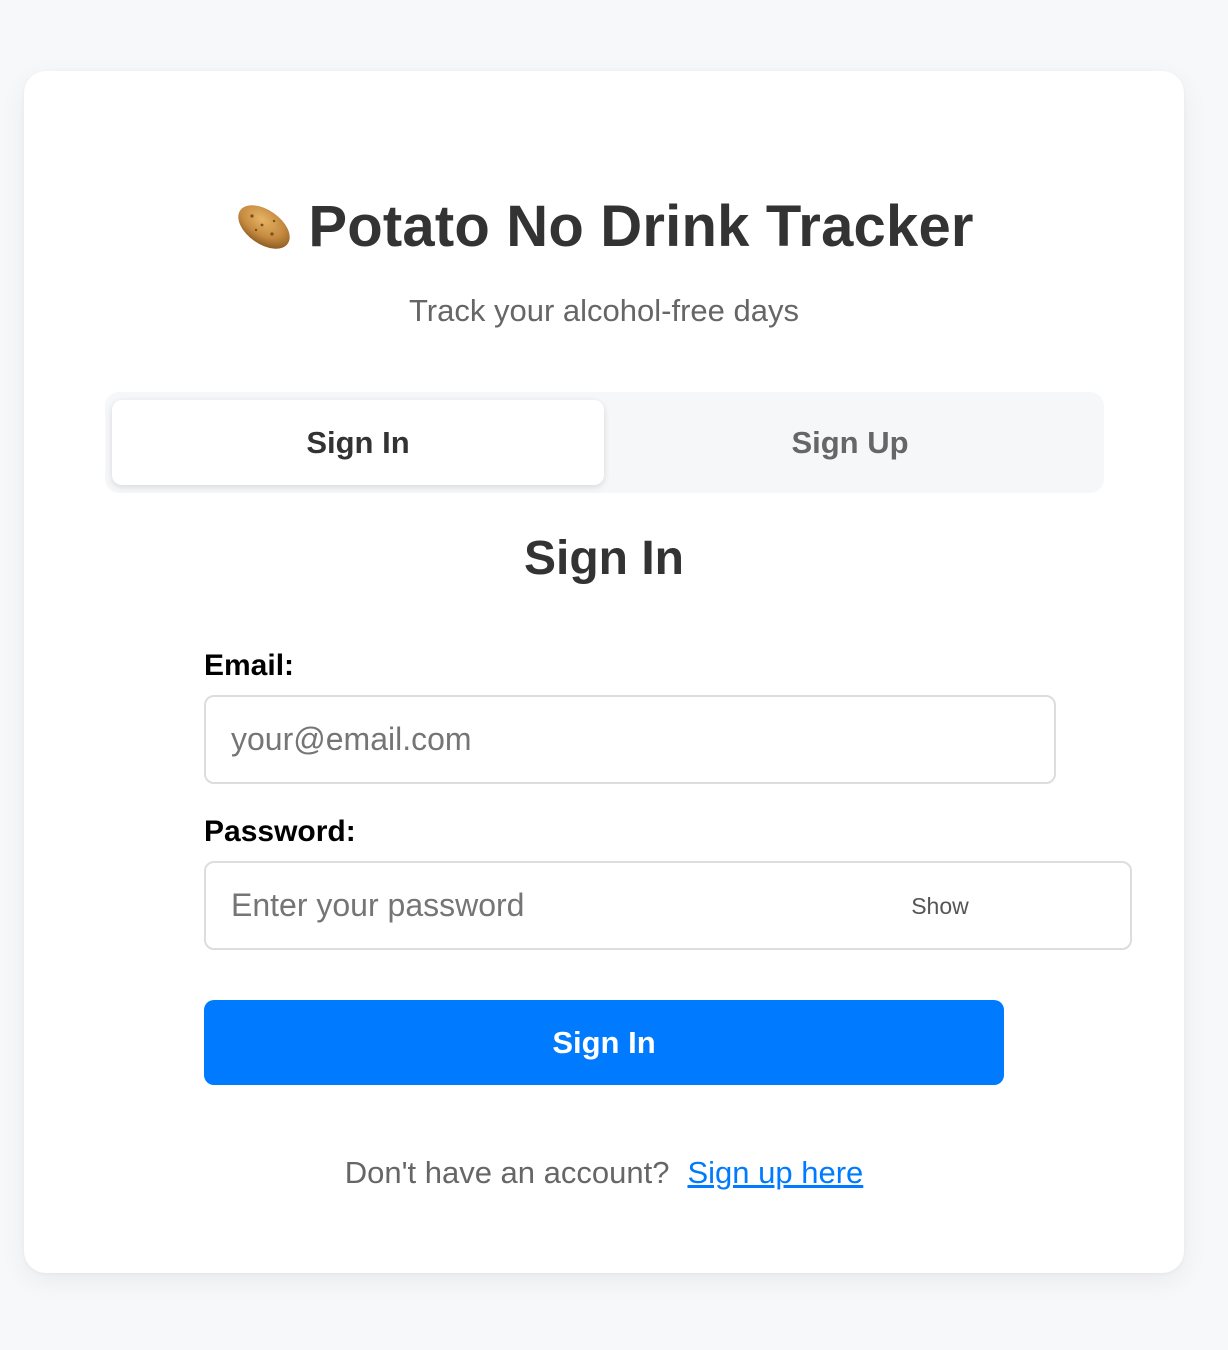 This screenshot has width=1228, height=1350. What do you see at coordinates (668, 905) in the screenshot?
I see `password-field` at bounding box center [668, 905].